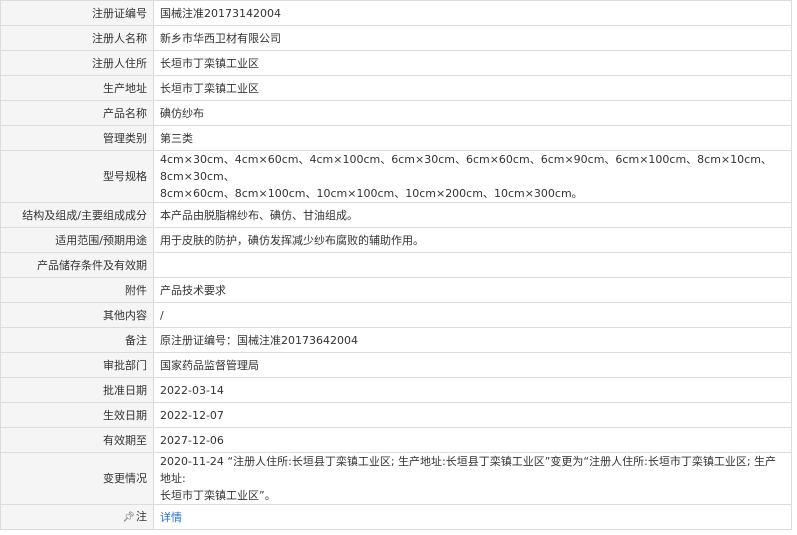 The width and height of the screenshot is (797, 535). I want to click on field-value: 2022-12-07, so click(472, 415).